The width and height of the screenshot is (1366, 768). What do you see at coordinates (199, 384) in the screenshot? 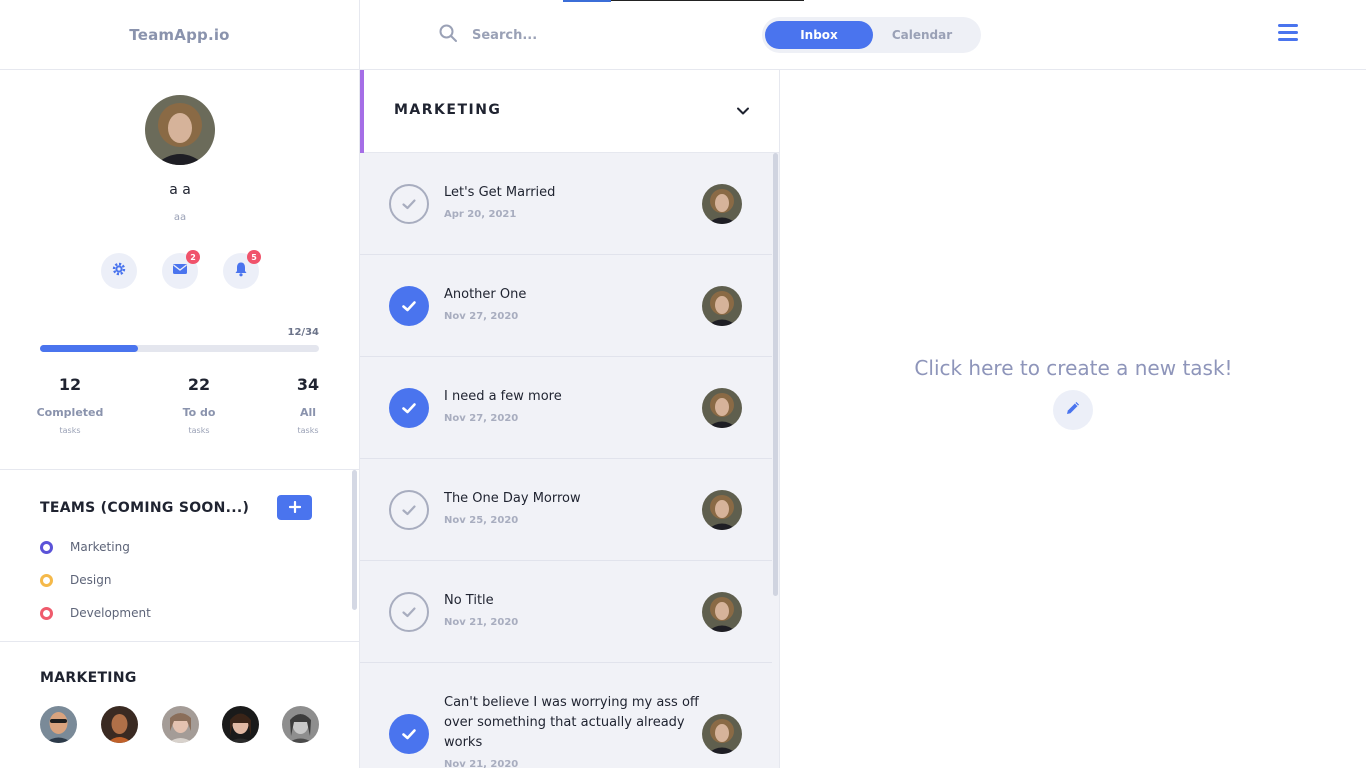
I see `stat-value: 22` at bounding box center [199, 384].